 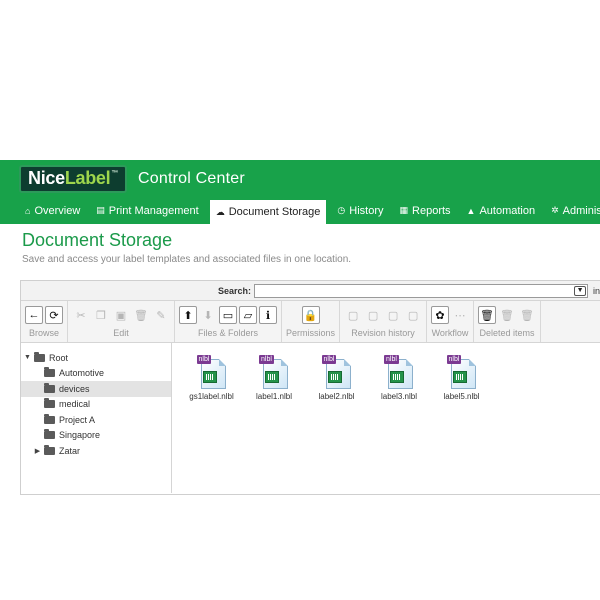 I want to click on tree-node-zatar: ▶ Zatar, so click(x=96, y=451).